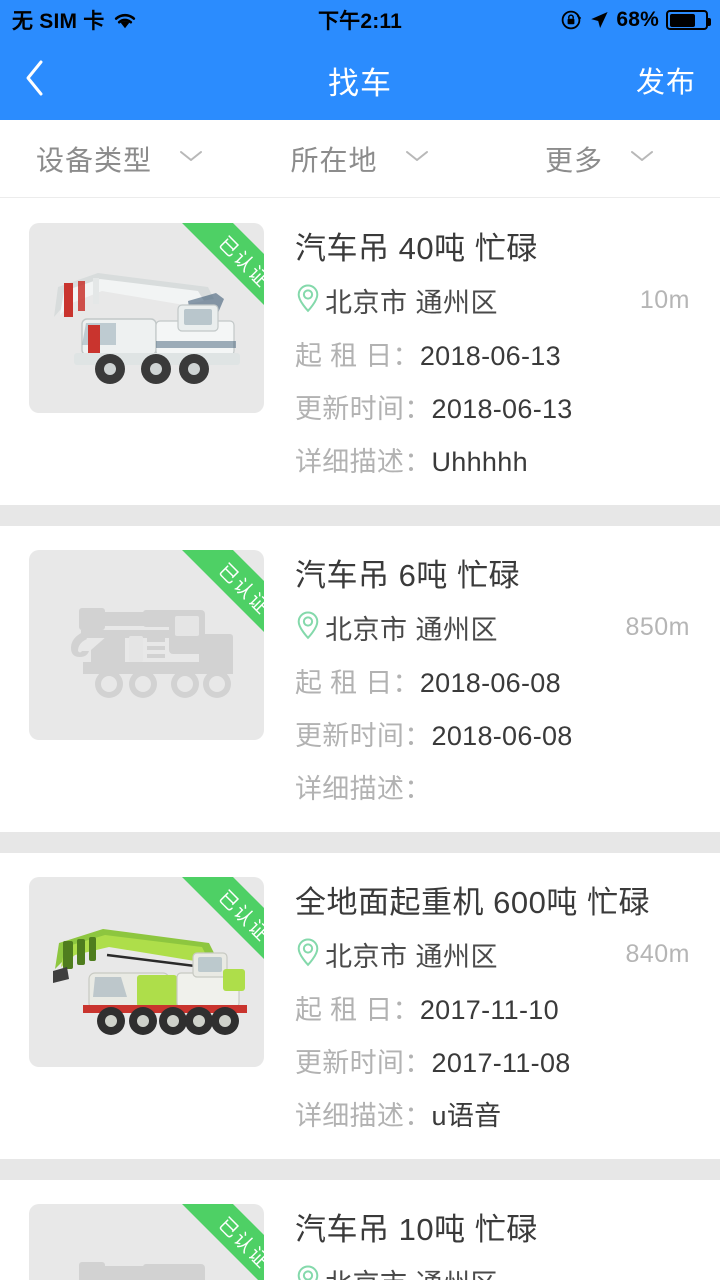 This screenshot has height=1280, width=720. I want to click on filter-label: 更多, so click(573, 160).